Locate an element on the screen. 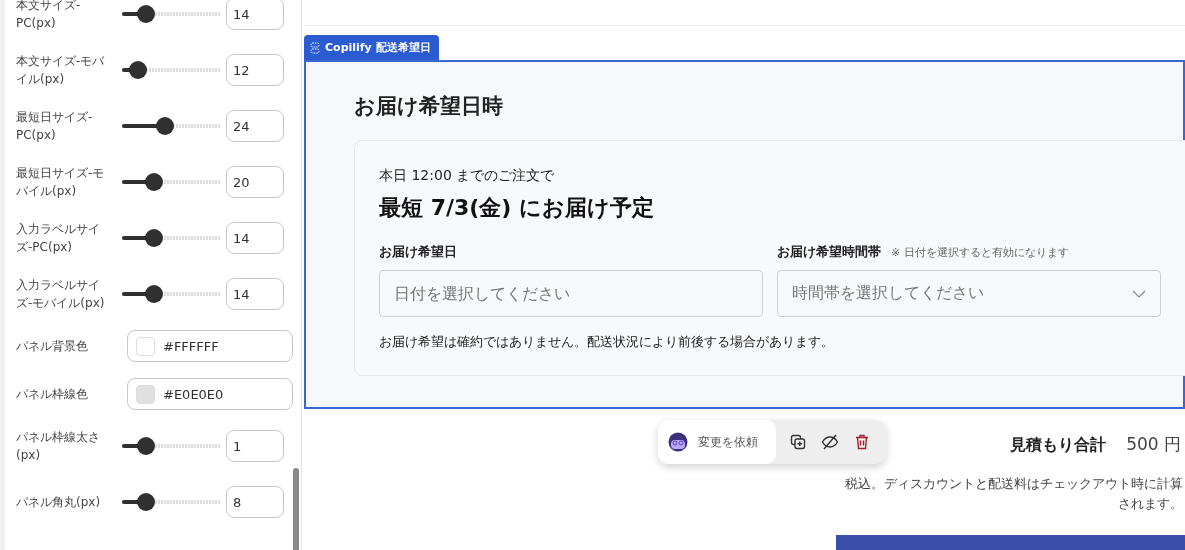  time-select: 時間帯を選択してください is located at coordinates (969, 293).